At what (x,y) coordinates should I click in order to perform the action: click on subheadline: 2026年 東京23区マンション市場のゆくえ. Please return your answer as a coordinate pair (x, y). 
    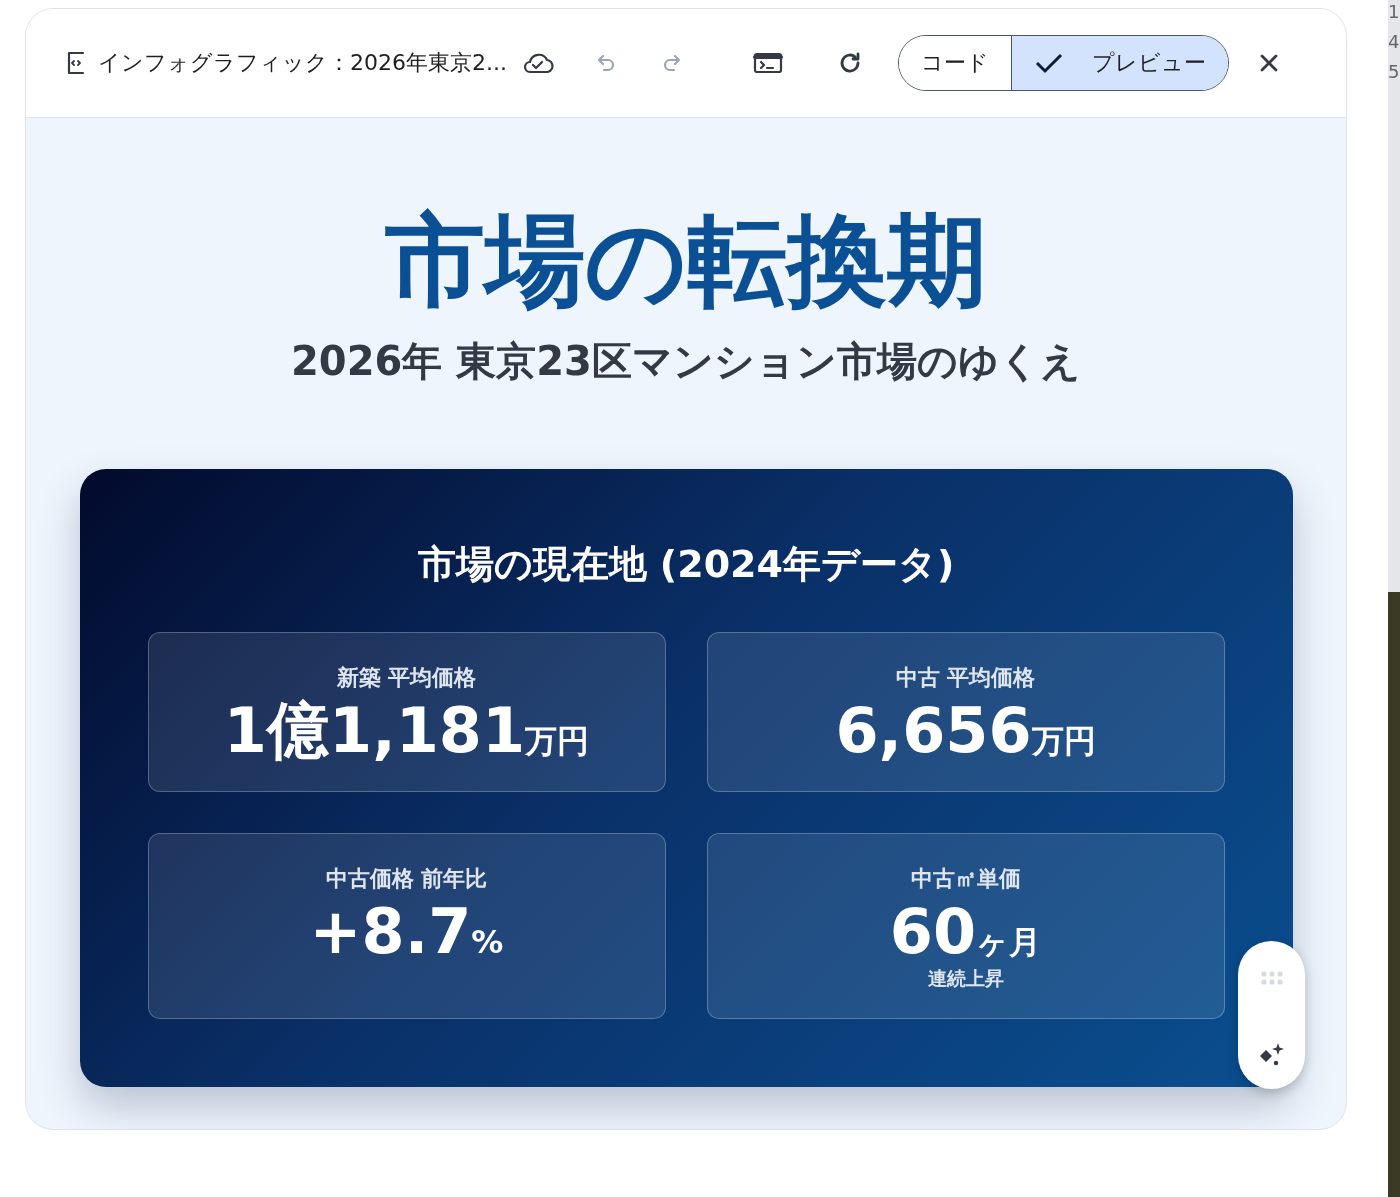
    Looking at the image, I should click on (686, 361).